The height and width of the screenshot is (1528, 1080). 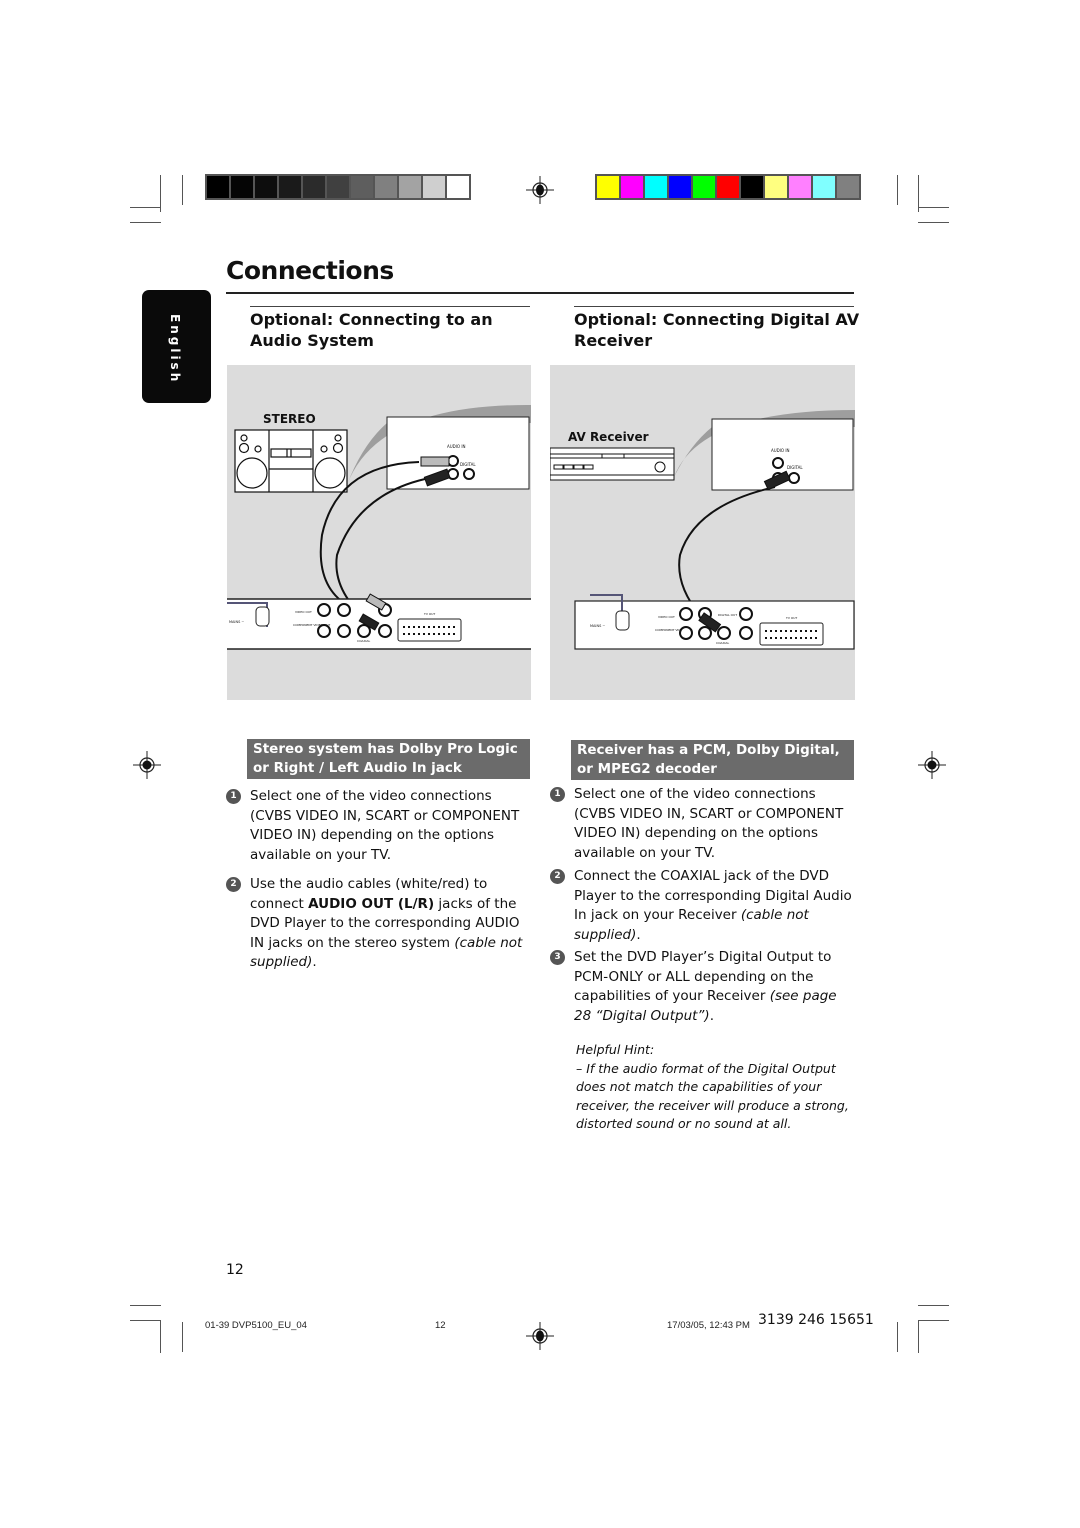 What do you see at coordinates (708, 1325) in the screenshot?
I see `footer-timestamp: 17/03/05, 12:43 PM` at bounding box center [708, 1325].